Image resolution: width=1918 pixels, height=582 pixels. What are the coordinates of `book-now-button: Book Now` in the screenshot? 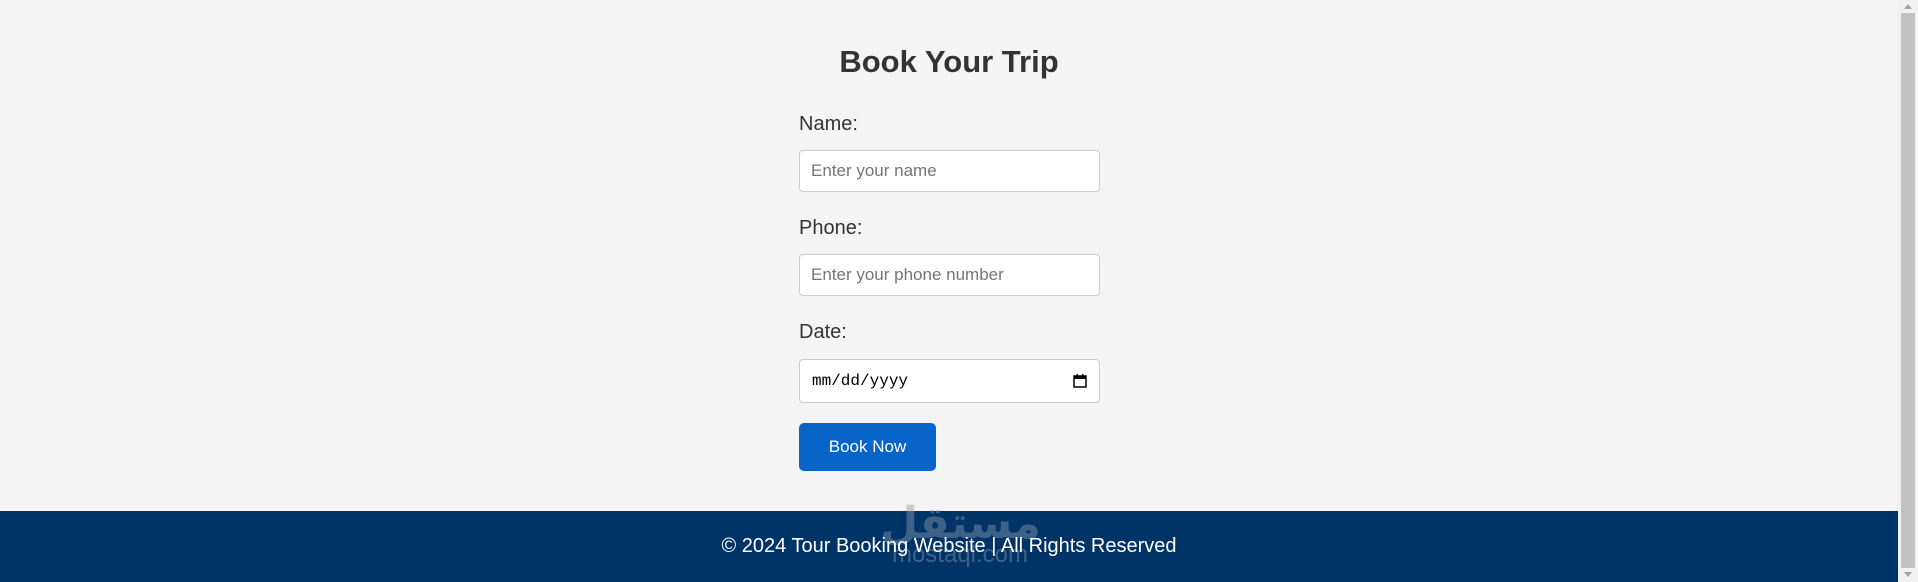 It's located at (867, 447).